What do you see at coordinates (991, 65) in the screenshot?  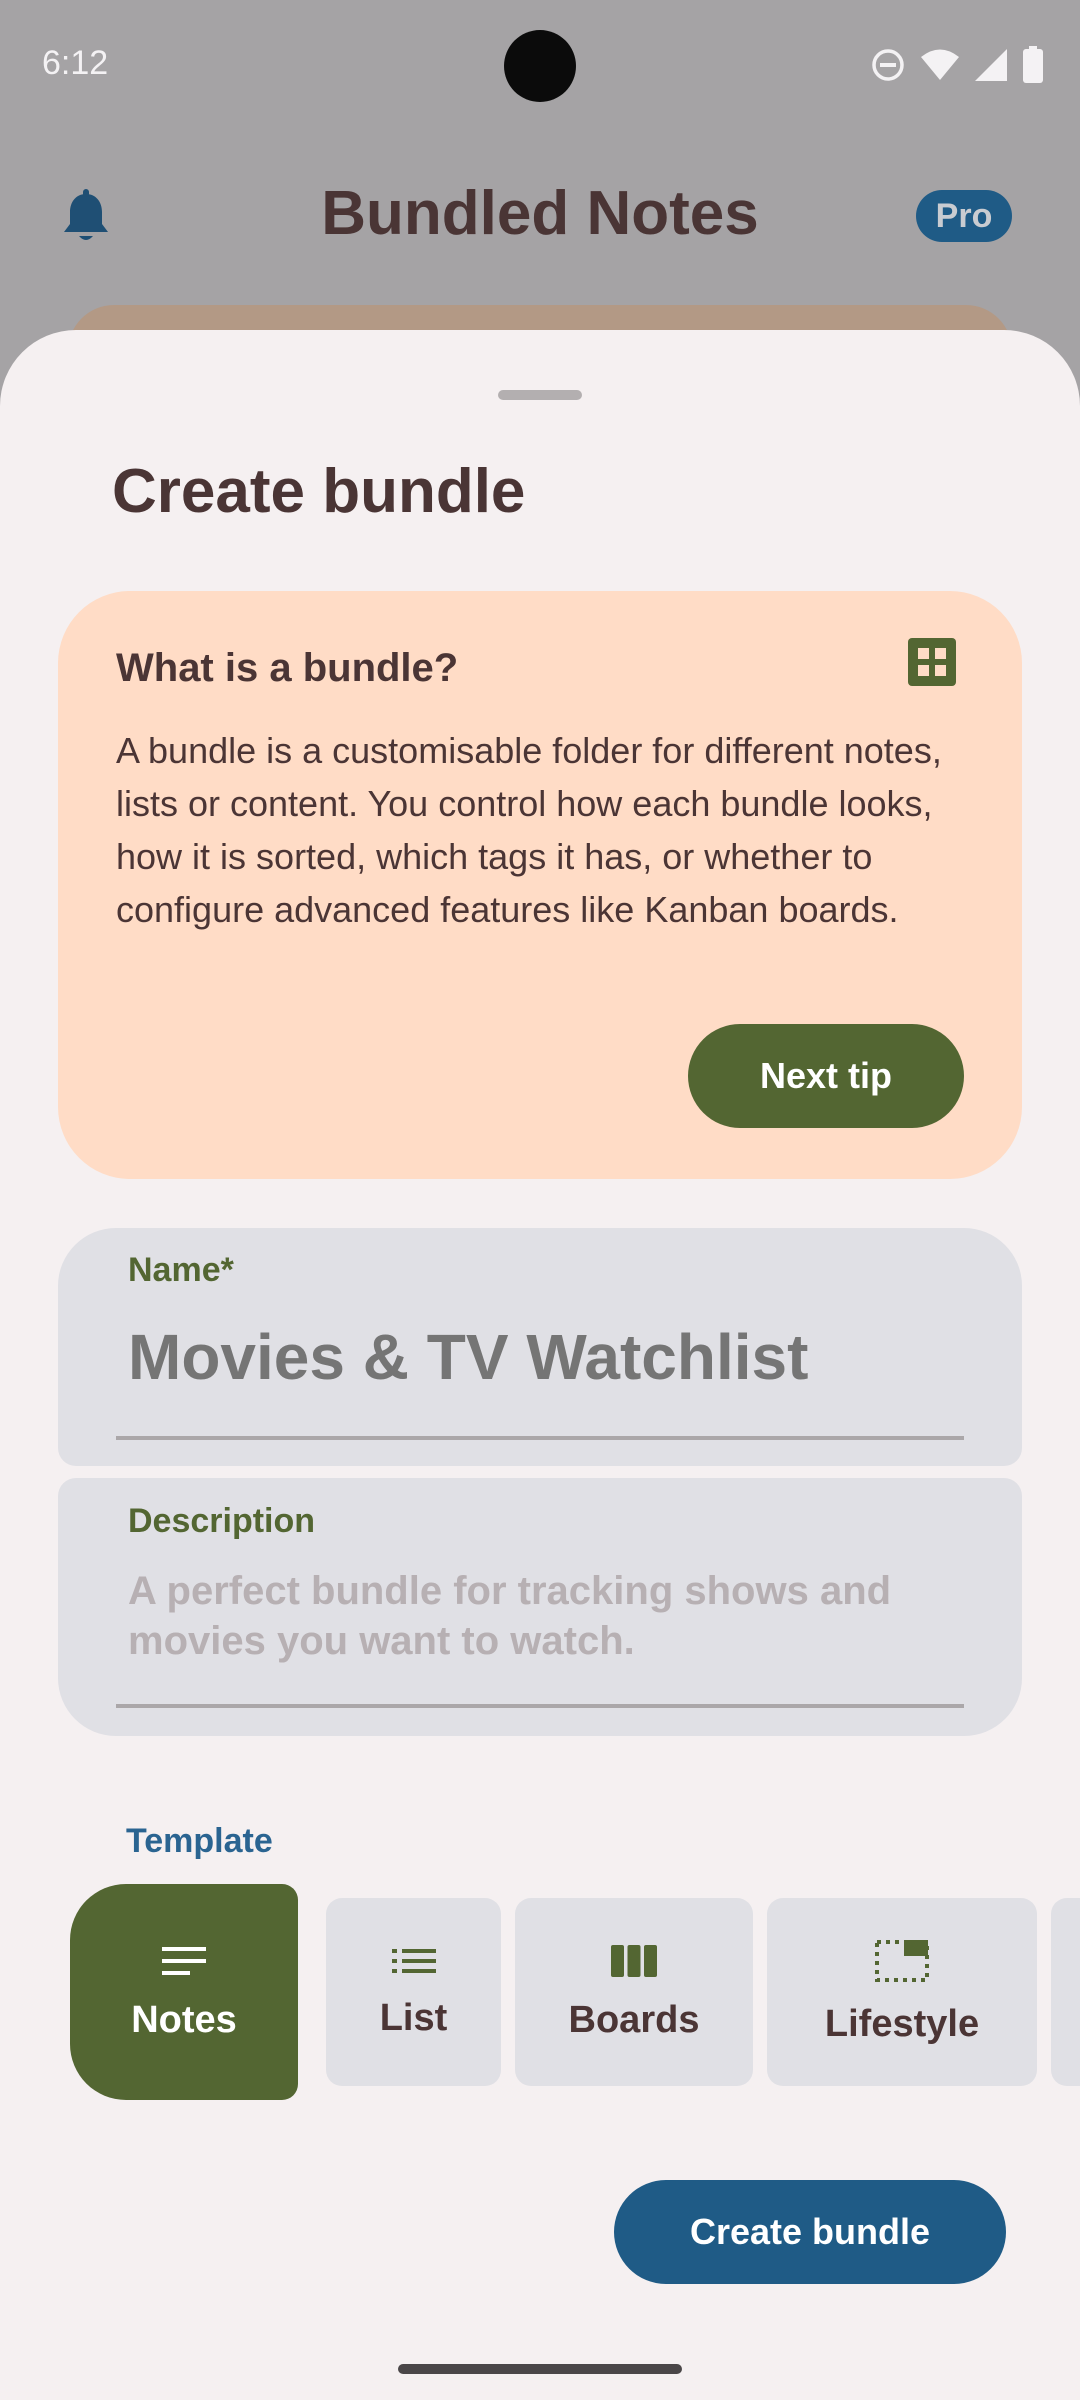 I see `signal-icon` at bounding box center [991, 65].